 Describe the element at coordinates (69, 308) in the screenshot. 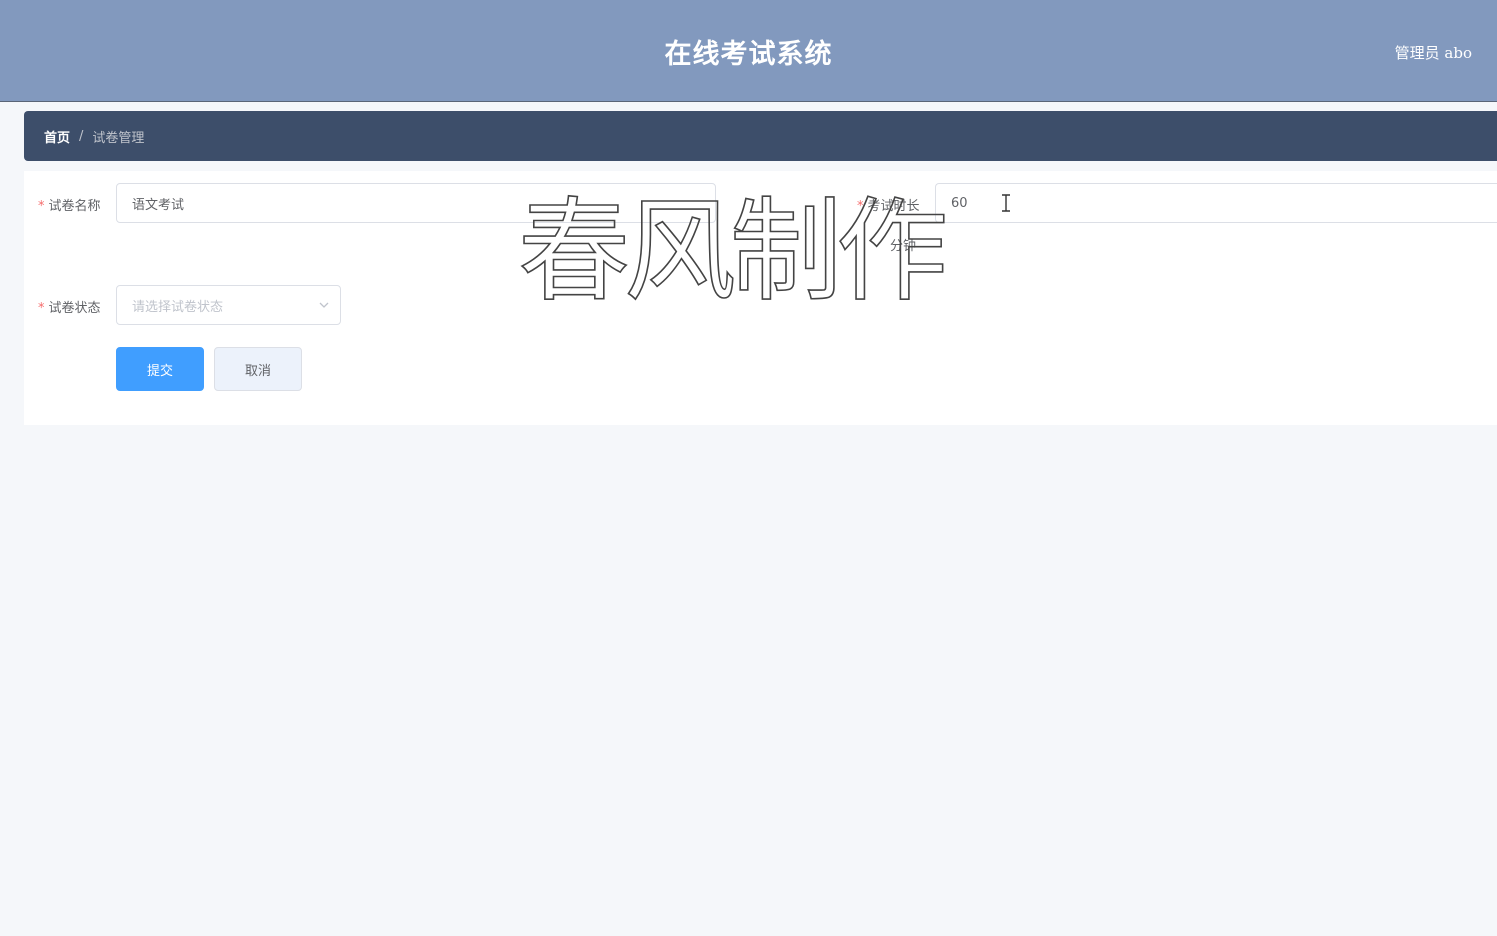

I see `status-label: * 试卷状态` at that location.